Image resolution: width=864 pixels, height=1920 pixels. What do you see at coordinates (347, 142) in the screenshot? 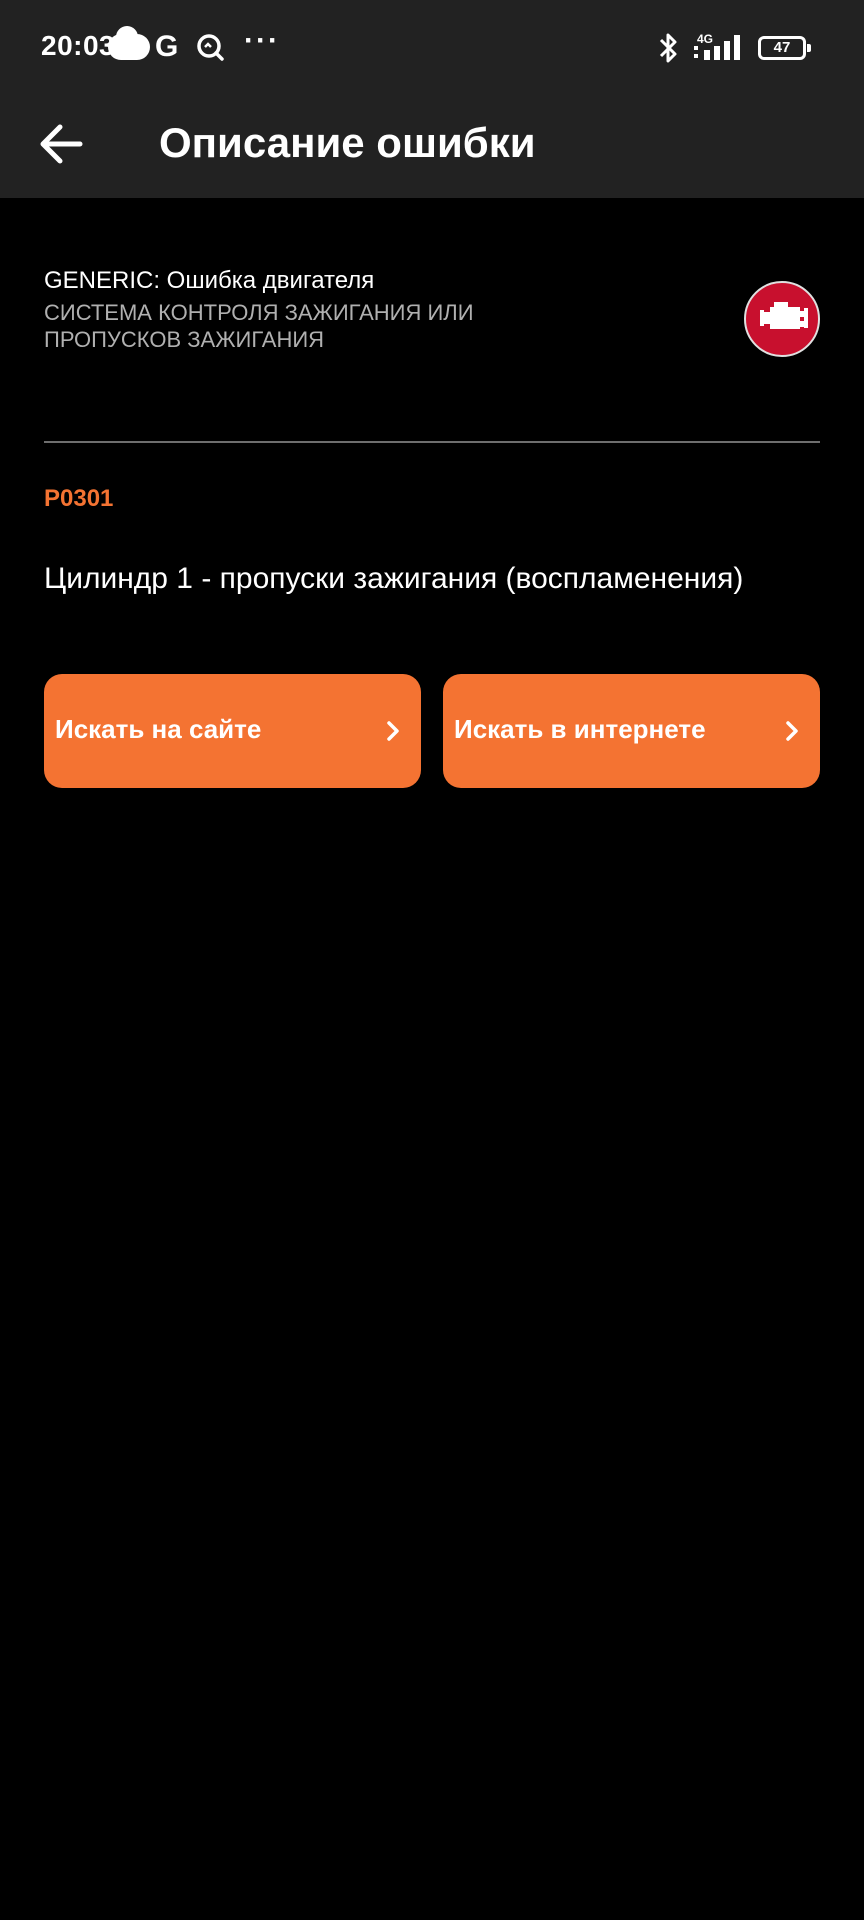
I see `page-title: Описание ошибки` at bounding box center [347, 142].